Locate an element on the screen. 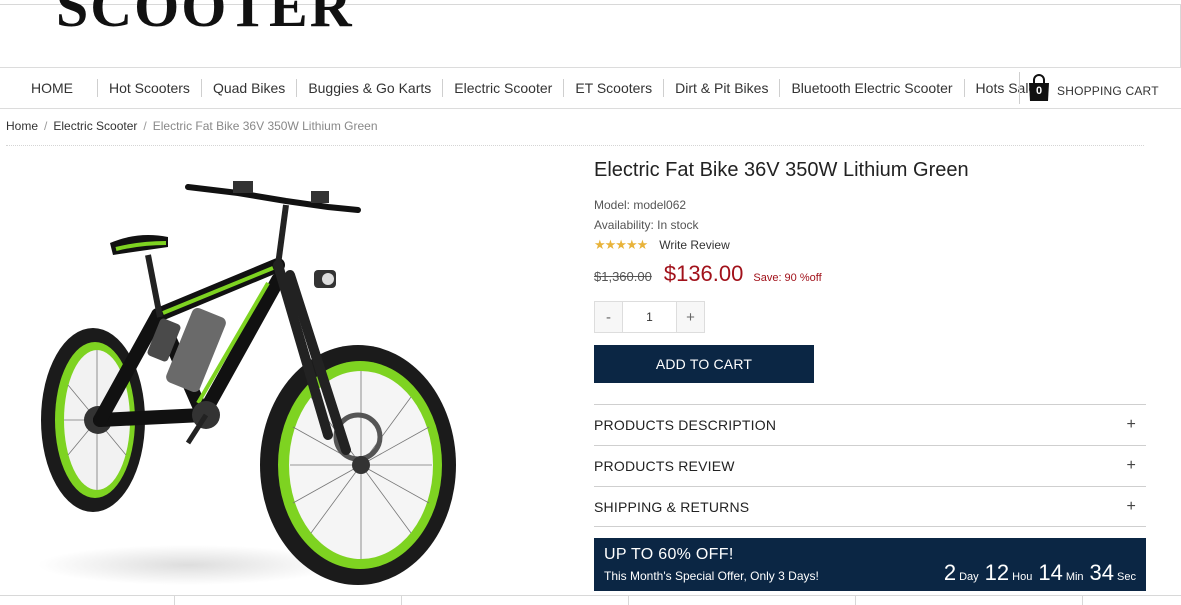  accordion-label: PRODUCTS DESCRIPTION is located at coordinates (685, 425).